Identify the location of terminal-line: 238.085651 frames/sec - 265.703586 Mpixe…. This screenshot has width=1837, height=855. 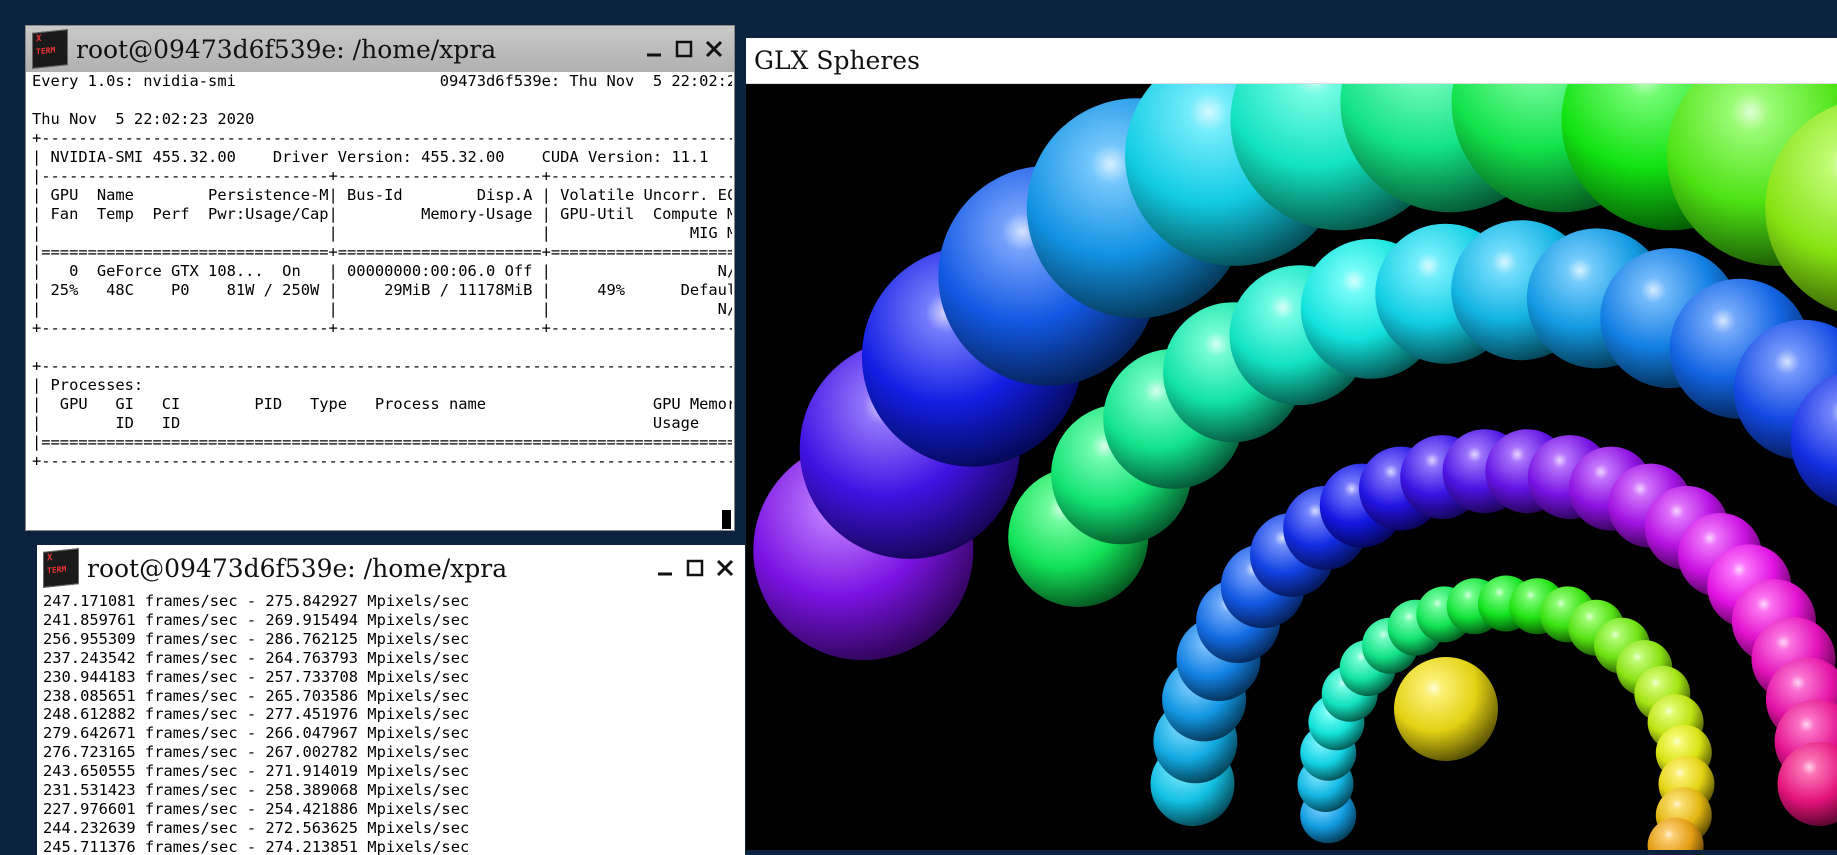
(393, 696).